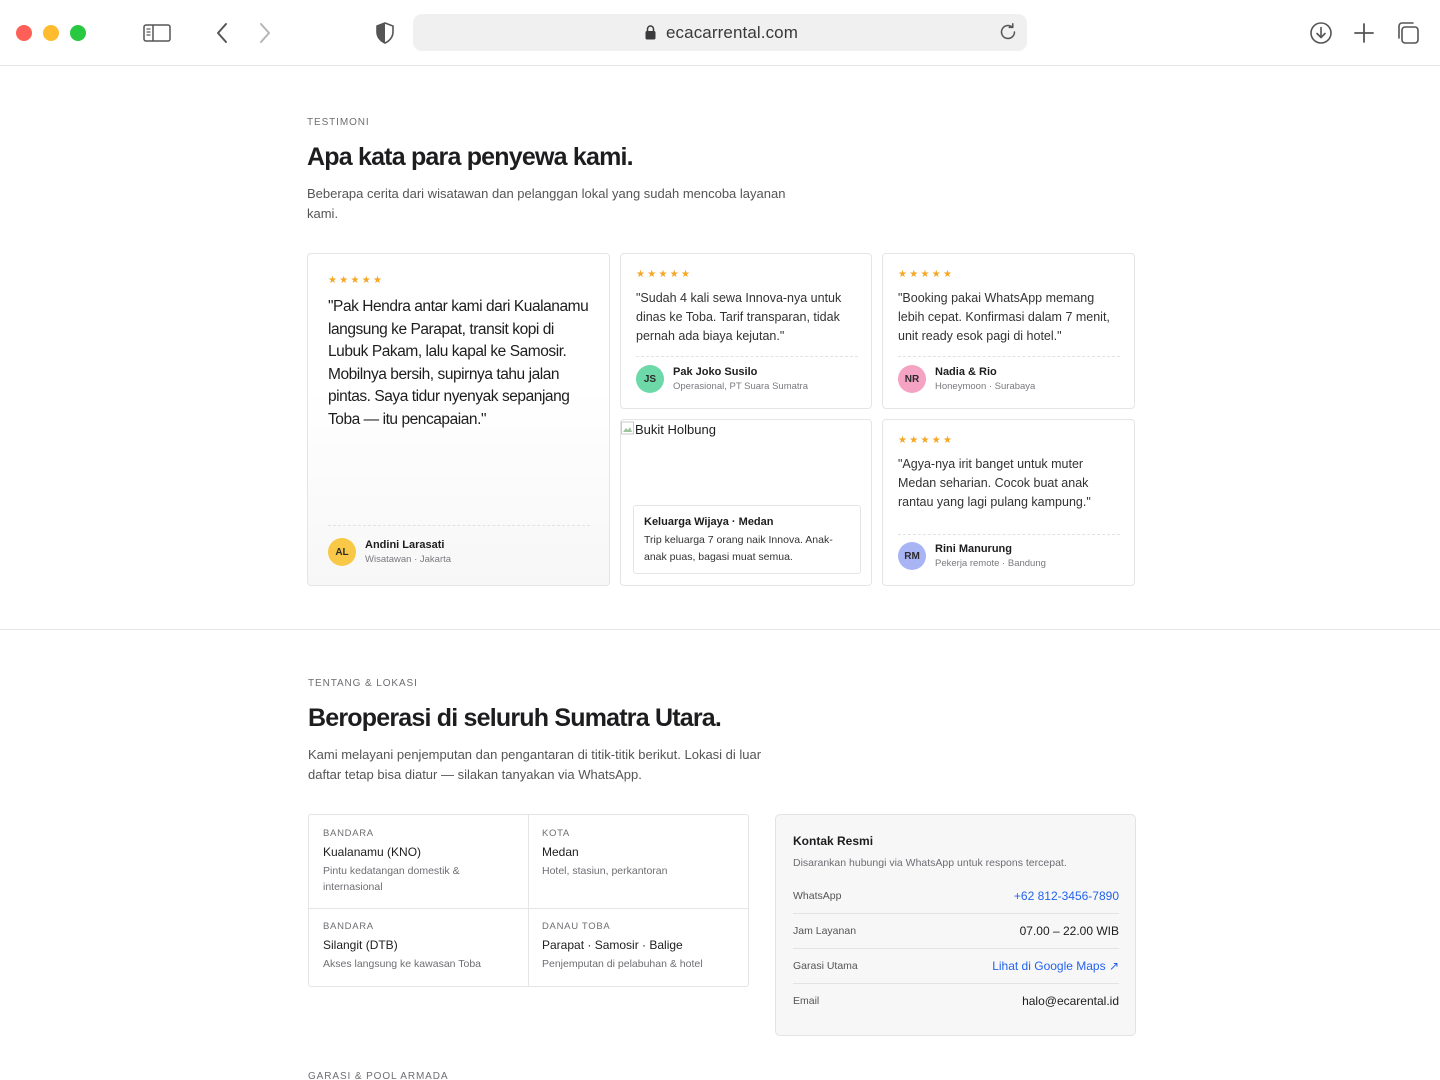 The width and height of the screenshot is (1440, 1080). What do you see at coordinates (363, 683) in the screenshot?
I see `about-eyebrow: TENTANG & LOKASI` at bounding box center [363, 683].